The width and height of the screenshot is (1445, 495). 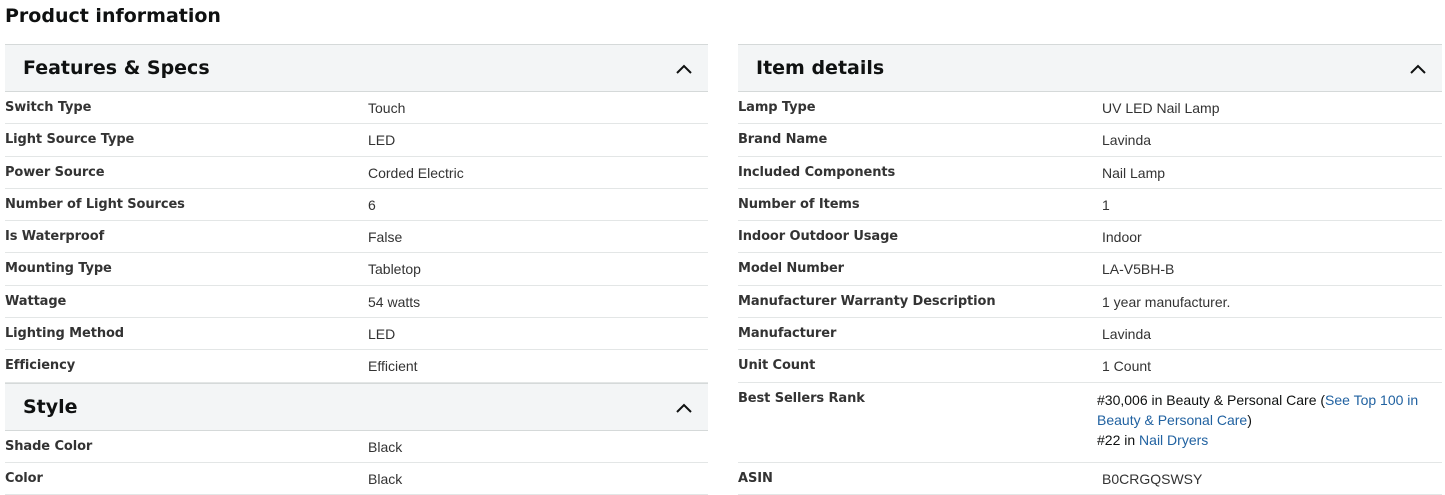 I want to click on spec-label: Switch Type, so click(x=48, y=107).